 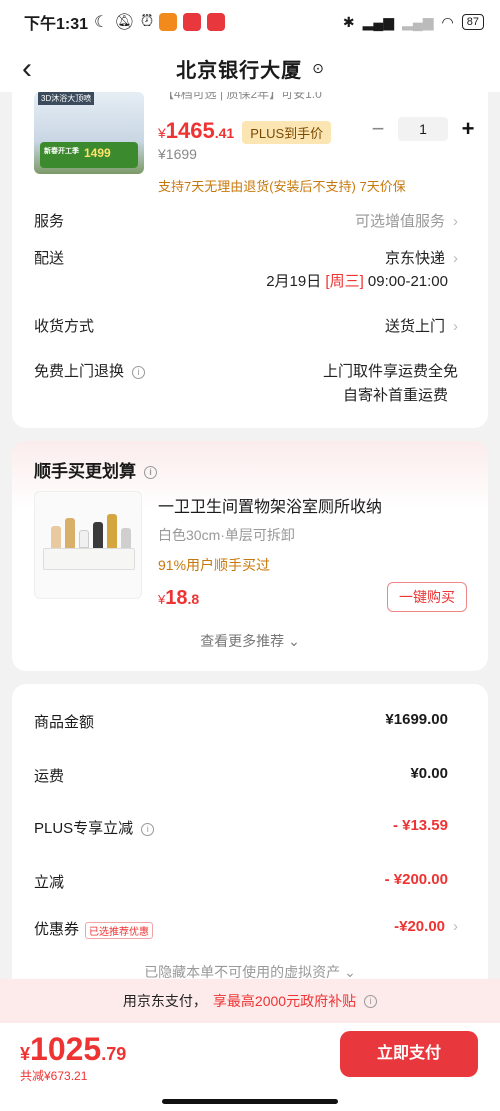 I want to click on quantity-stepper: − 1 +, so click(x=423, y=129).